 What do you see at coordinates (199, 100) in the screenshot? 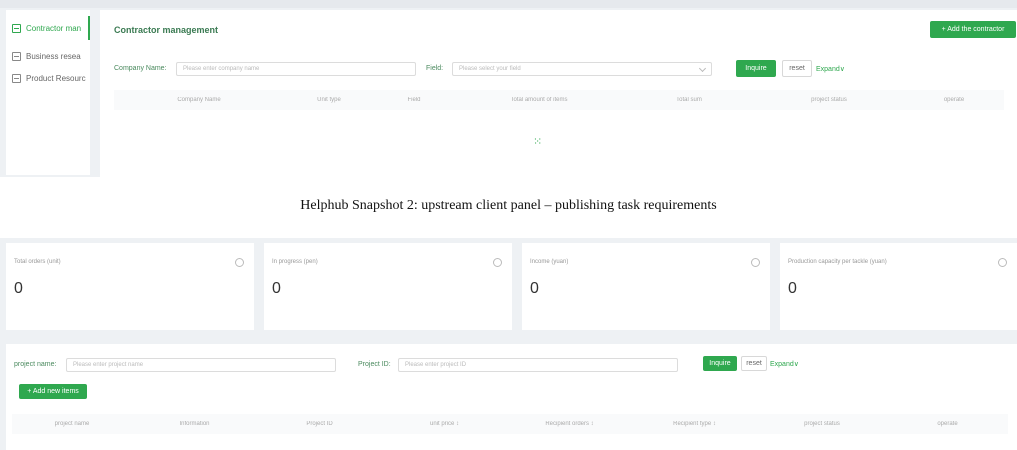
I see `column-header: Company Name` at bounding box center [199, 100].